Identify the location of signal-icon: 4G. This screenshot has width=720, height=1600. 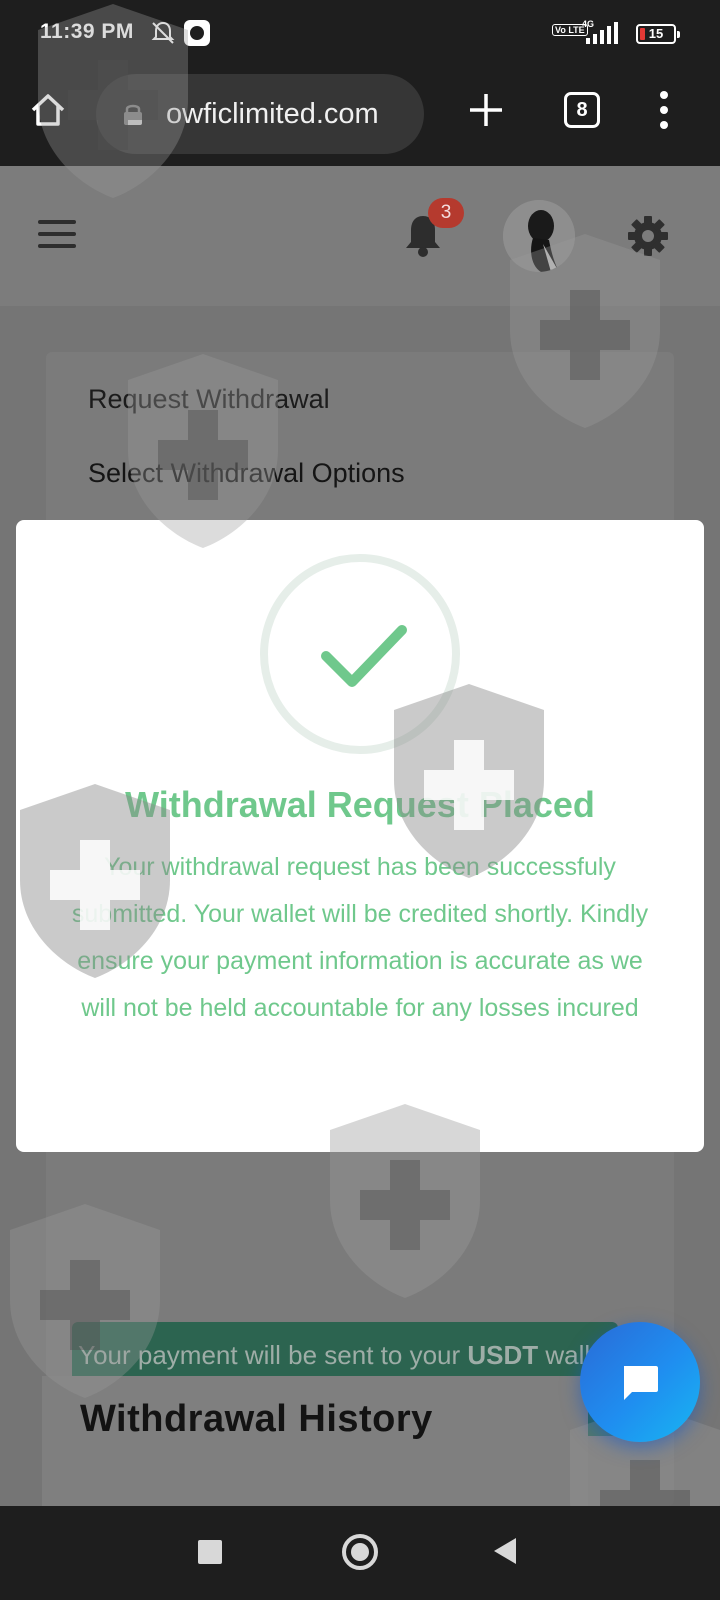
(600, 31).